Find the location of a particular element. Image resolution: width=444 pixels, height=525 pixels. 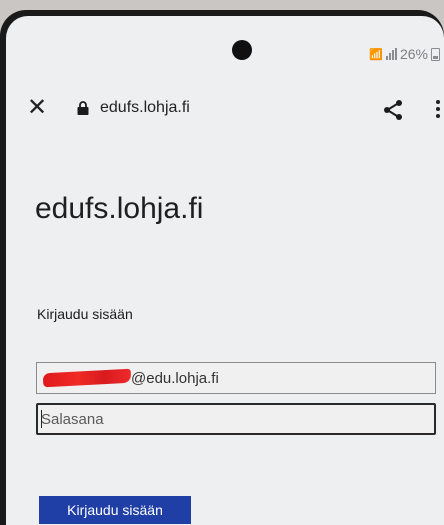

password-field is located at coordinates (236, 419).